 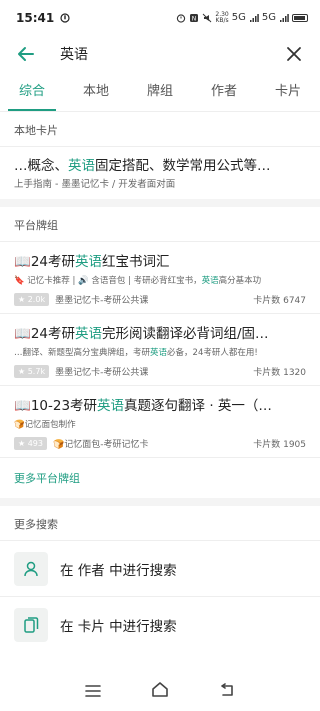 I want to click on deck-description: …翻译、新题型高分宝典牌组，考研英语必备，24考研人都在用!, so click(x=136, y=353).